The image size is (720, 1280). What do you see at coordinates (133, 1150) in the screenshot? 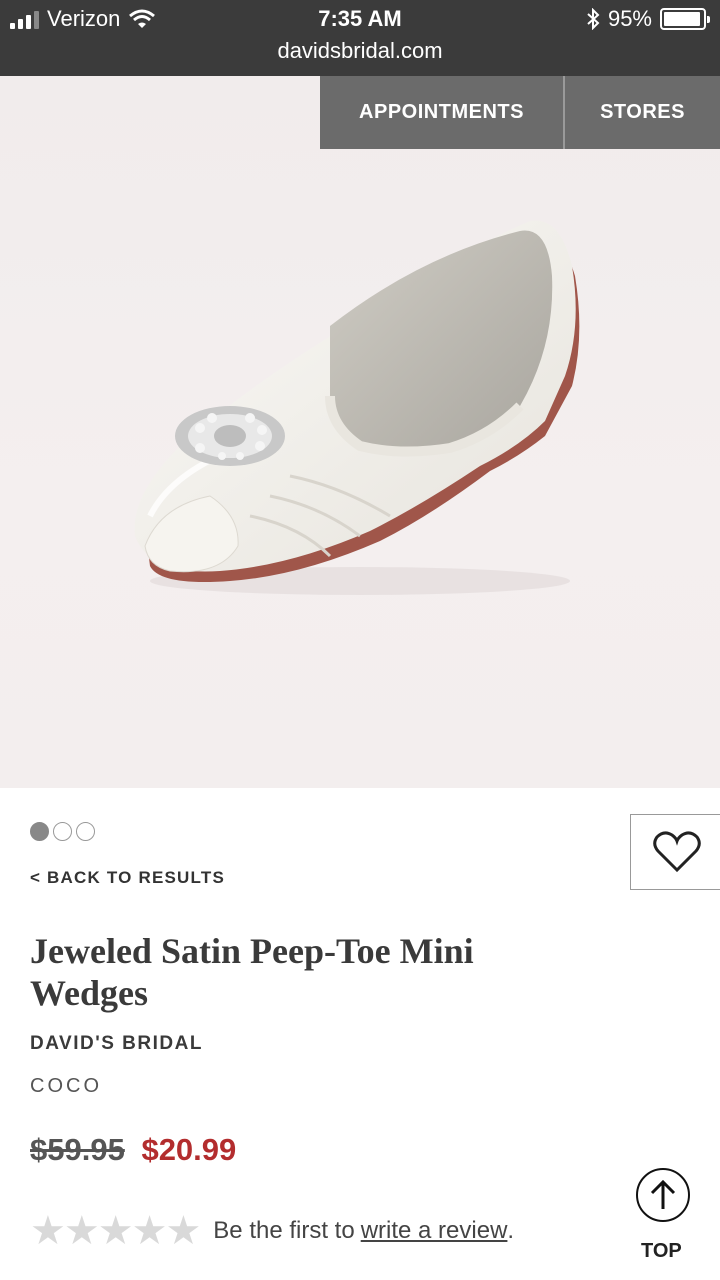
I see `price-block: $59.95 $20.99` at bounding box center [133, 1150].